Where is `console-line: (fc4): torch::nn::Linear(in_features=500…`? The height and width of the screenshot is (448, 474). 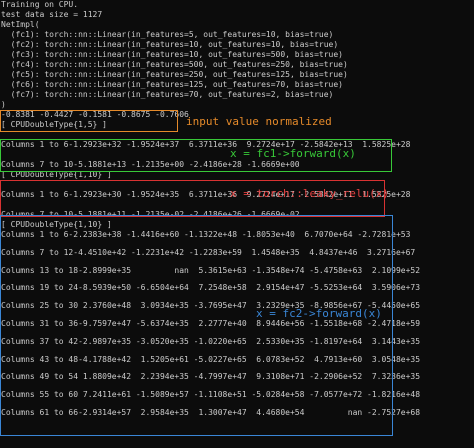
console-line: (fc4): torch::nn::Linear(in_features=500… is located at coordinates (174, 64).